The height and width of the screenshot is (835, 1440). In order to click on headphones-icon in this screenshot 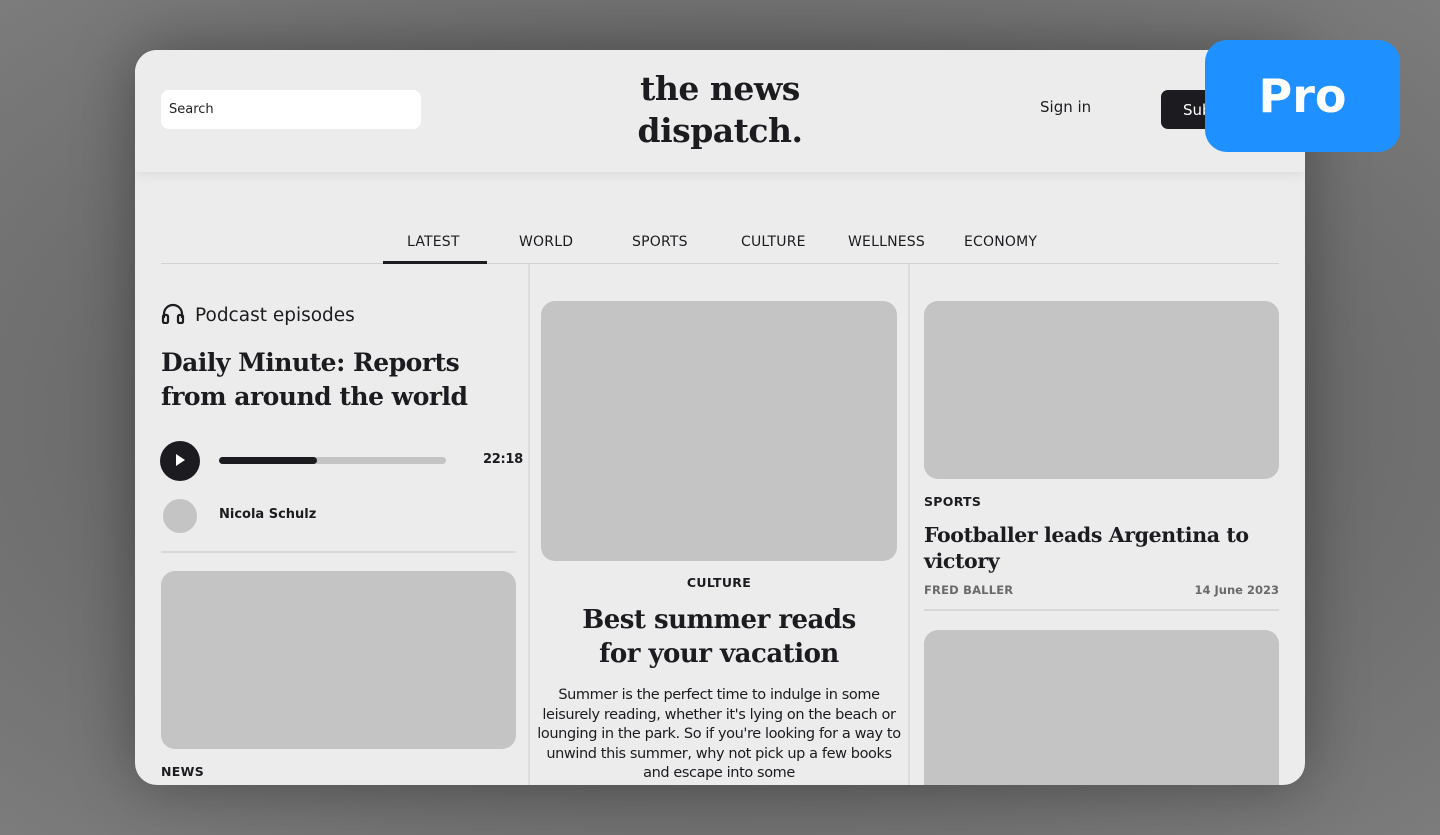, I will do `click(173, 315)`.